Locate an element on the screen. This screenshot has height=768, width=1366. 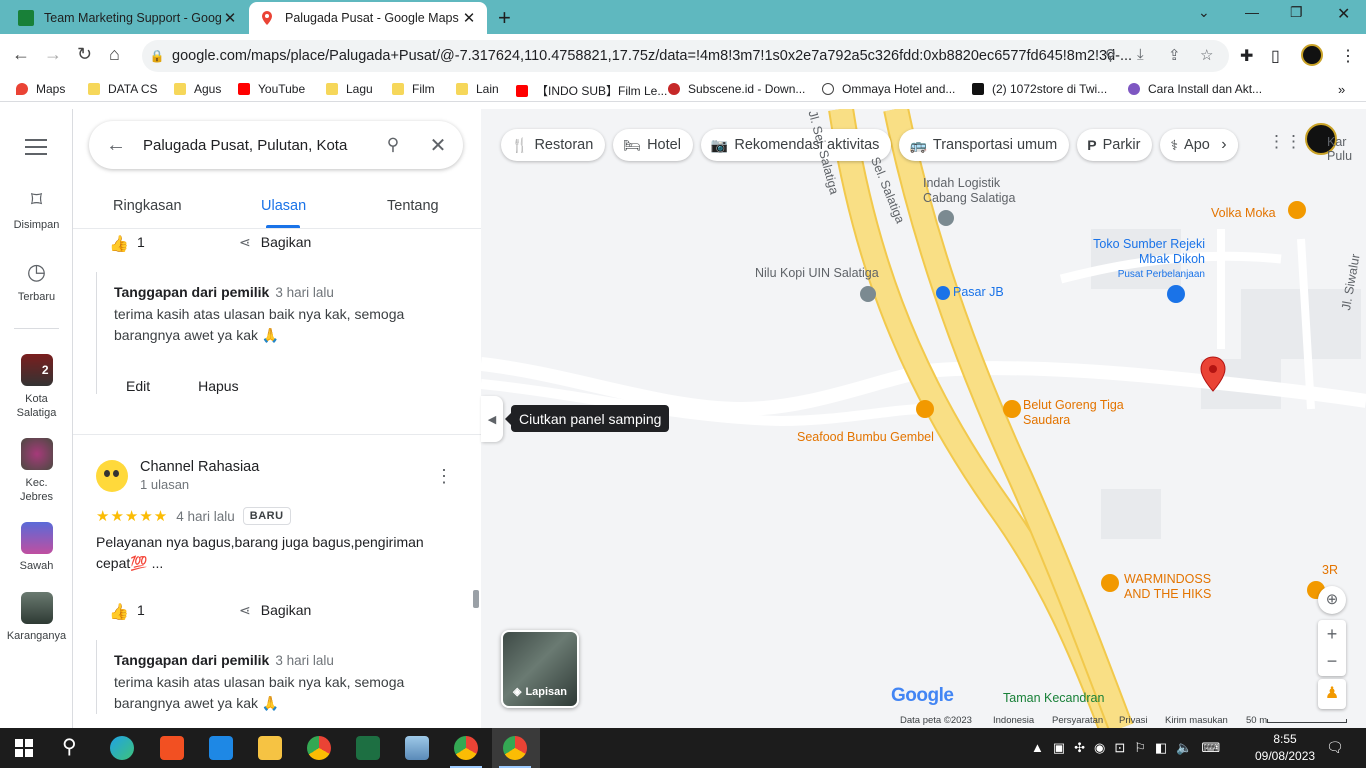
feedback-link: Kirim masukan is located at coordinates (1196, 720).